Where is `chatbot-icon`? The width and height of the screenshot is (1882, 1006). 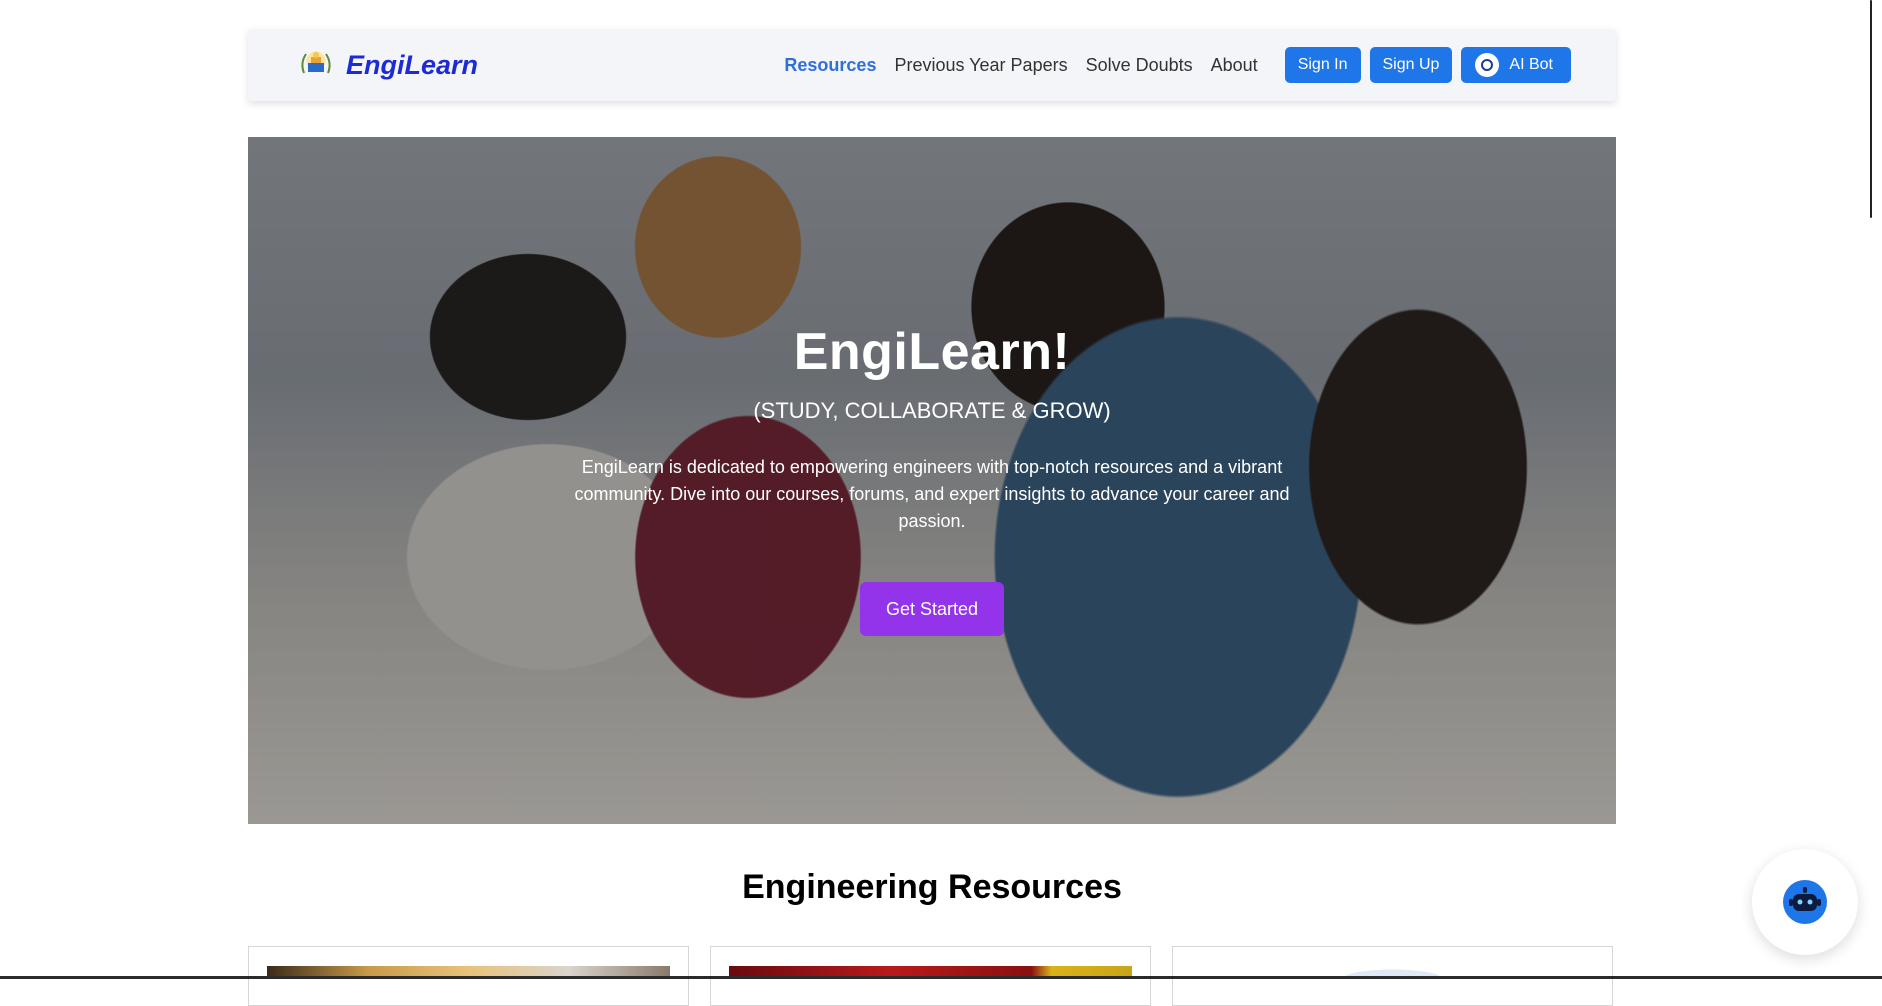
chatbot-icon is located at coordinates (1805, 902).